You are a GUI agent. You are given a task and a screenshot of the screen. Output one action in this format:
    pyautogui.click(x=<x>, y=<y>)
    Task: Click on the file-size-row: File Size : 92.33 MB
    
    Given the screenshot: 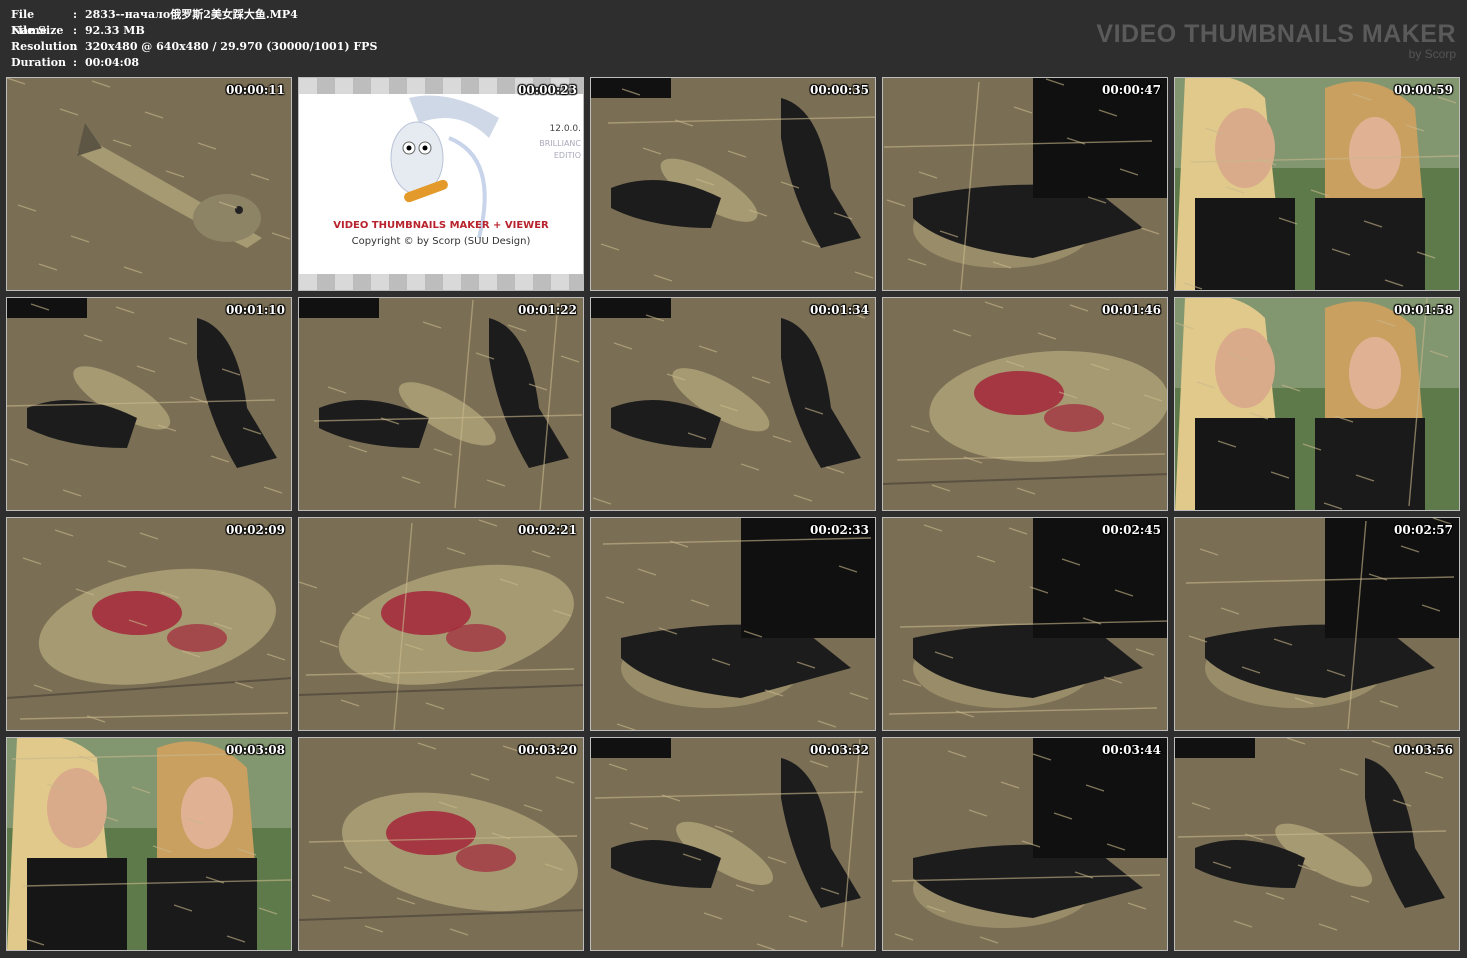 What is the action you would take?
    pyautogui.click(x=194, y=31)
    